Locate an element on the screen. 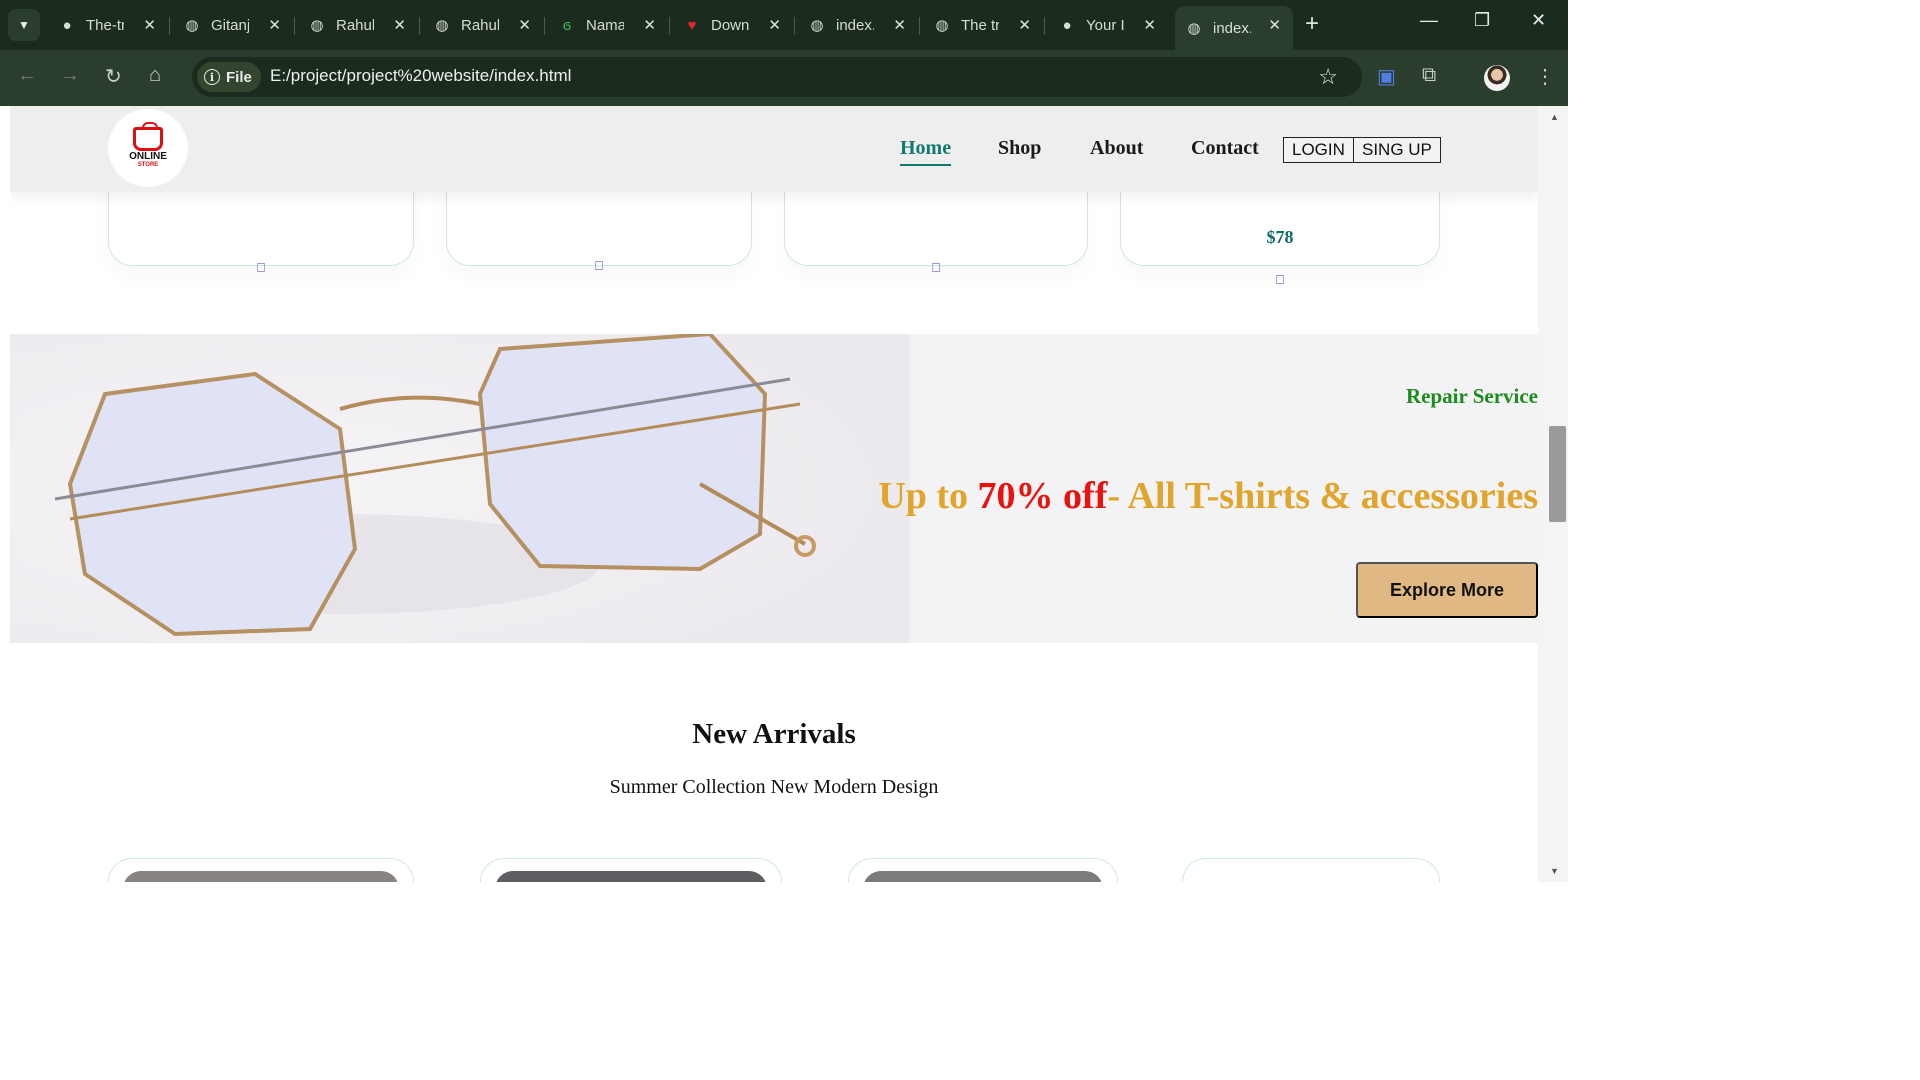 This screenshot has height=1080, width=1920. signup-button: SING UP is located at coordinates (1397, 150).